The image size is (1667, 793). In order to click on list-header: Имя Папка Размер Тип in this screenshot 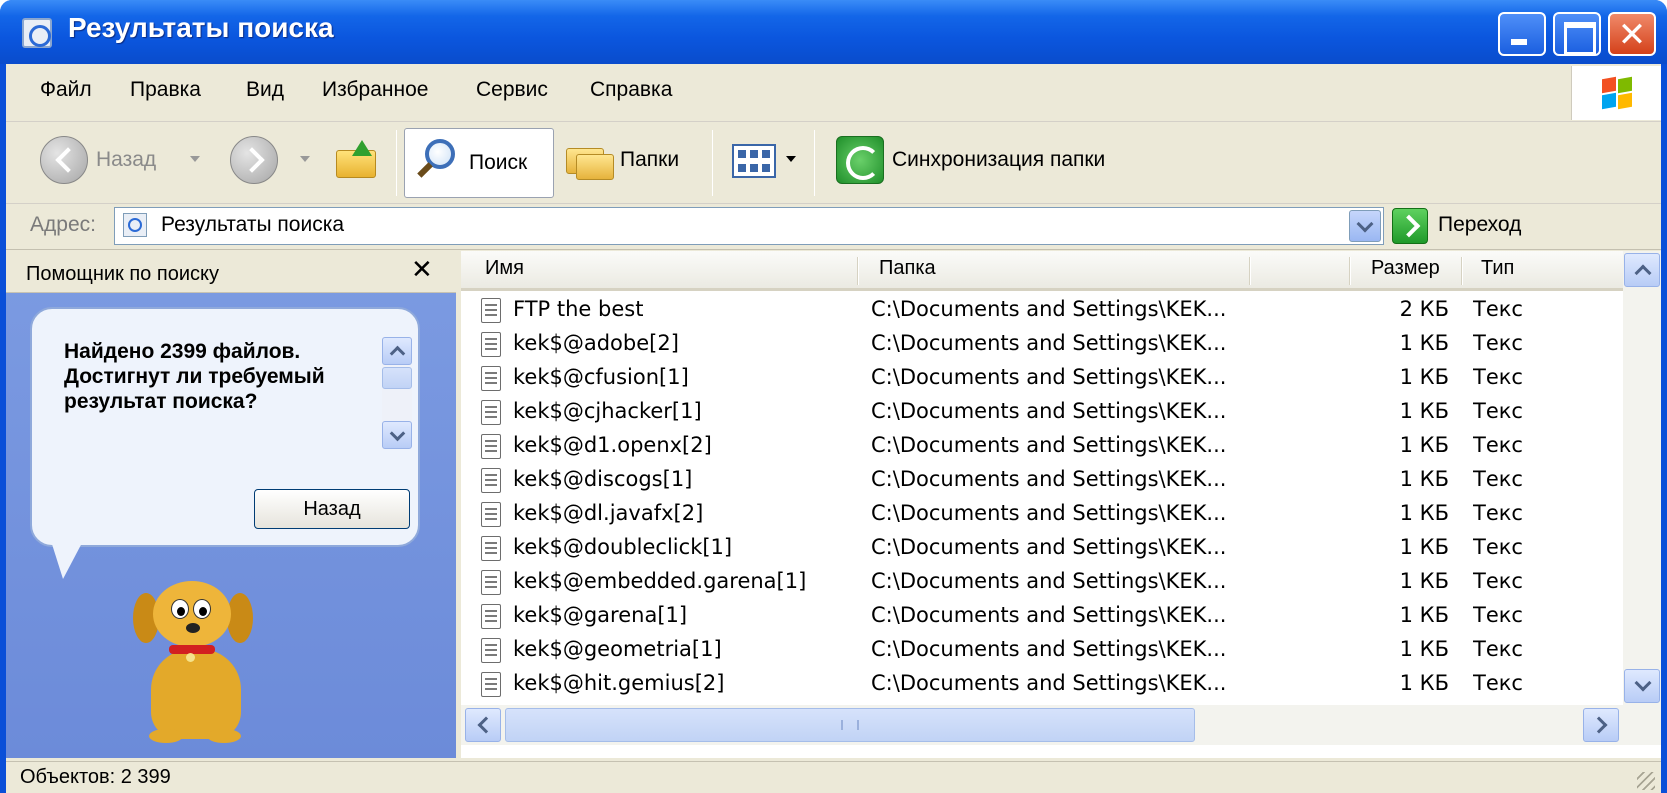, I will do `click(1061, 271)`.